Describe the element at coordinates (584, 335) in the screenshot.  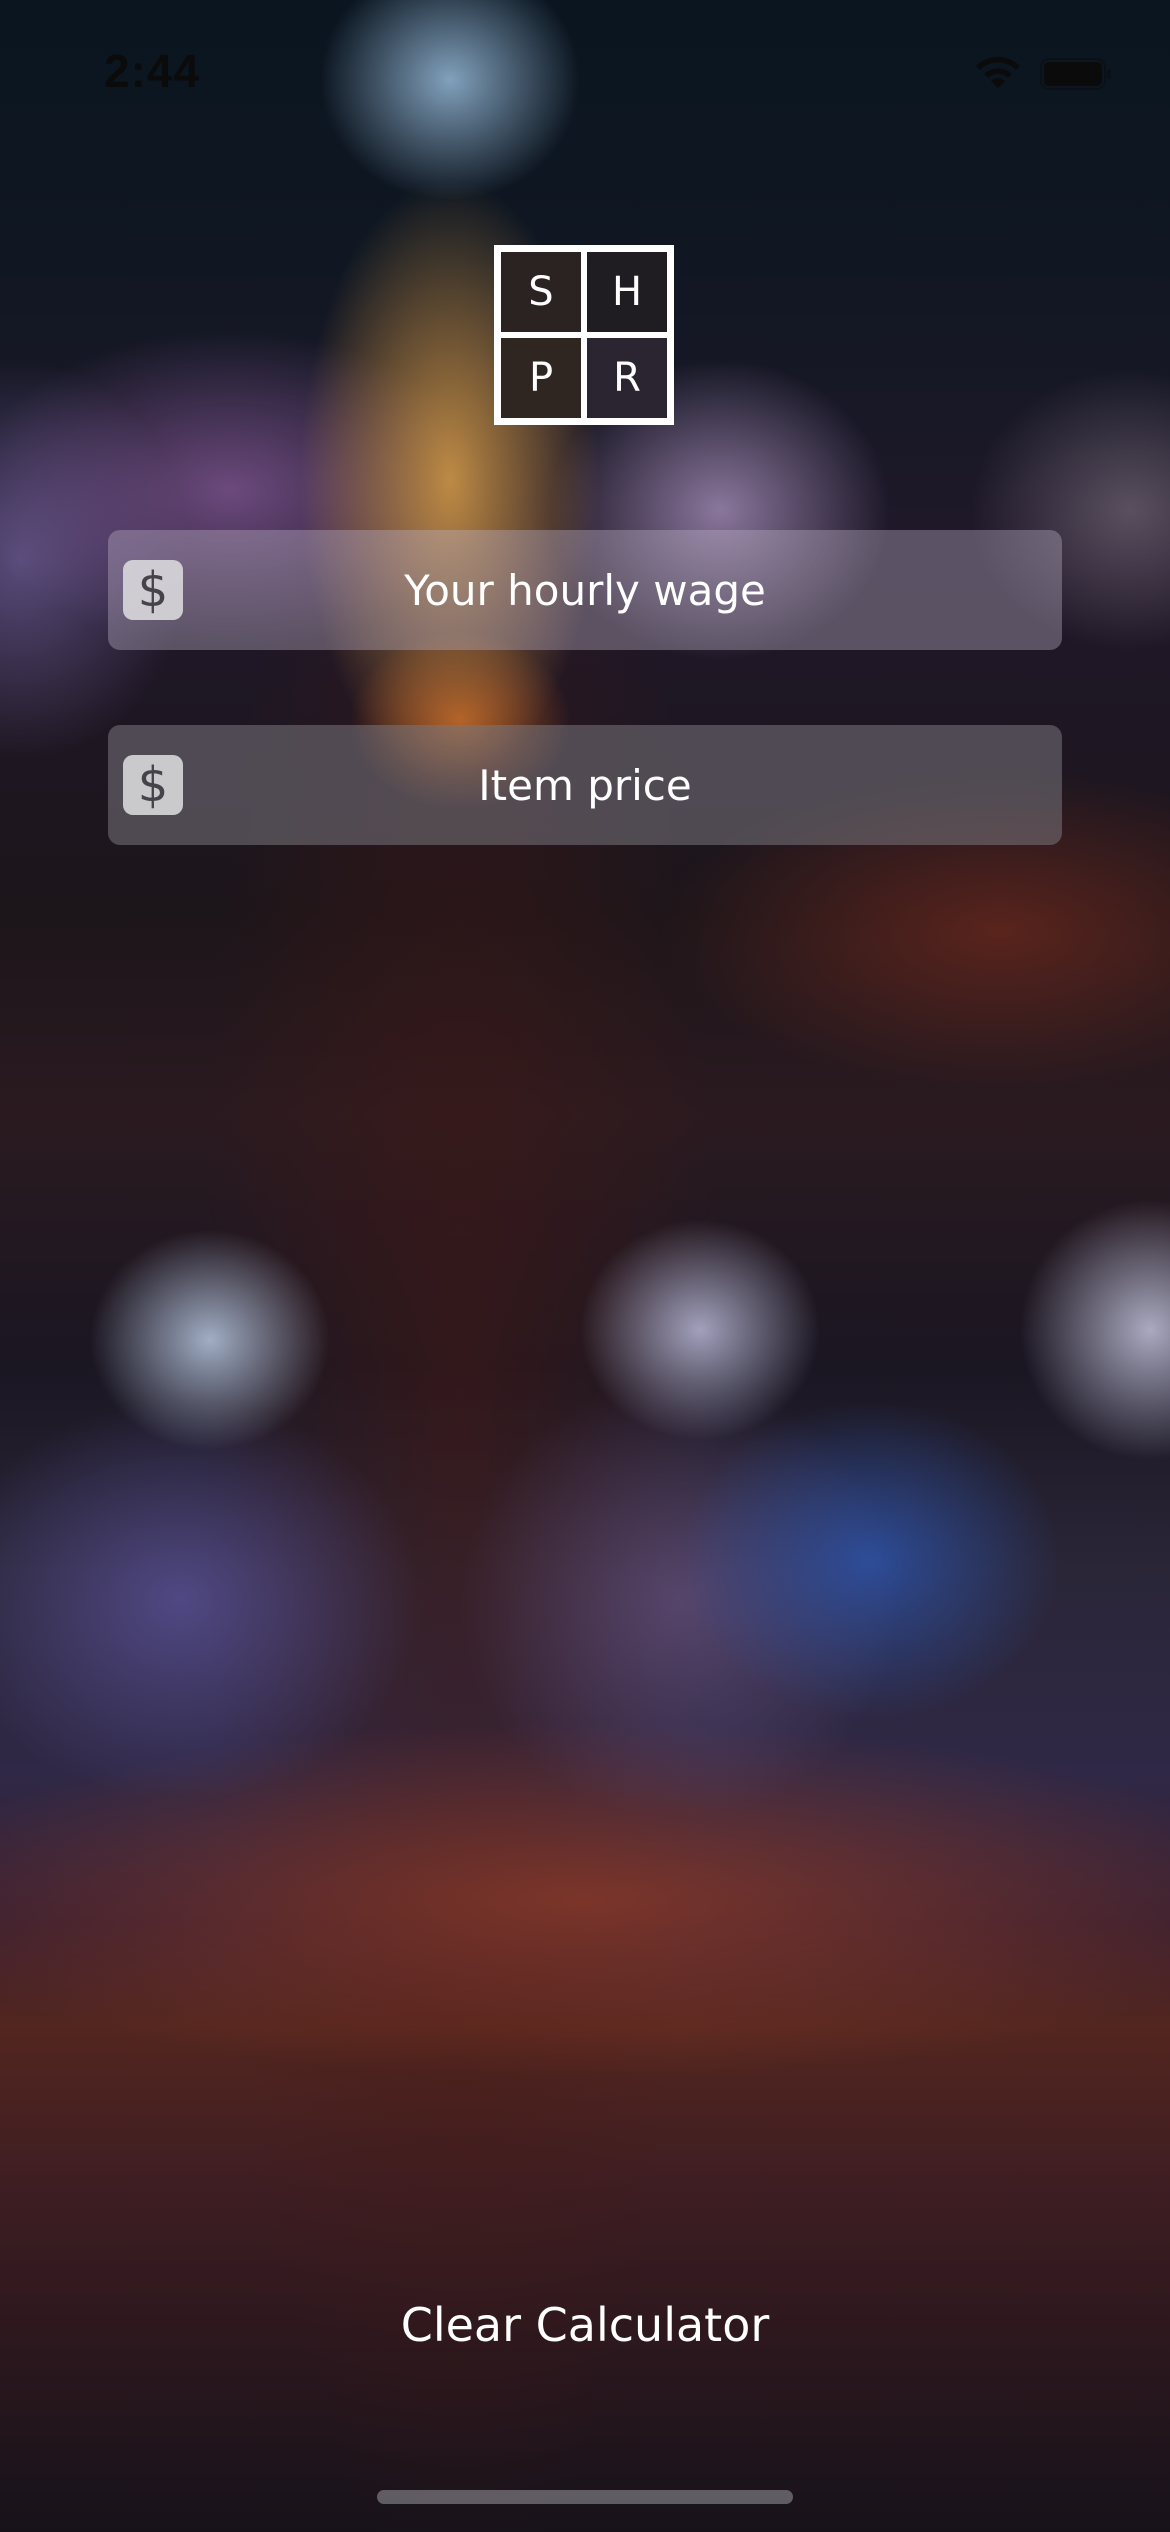
I see `shpr-logo: S H P R` at that location.